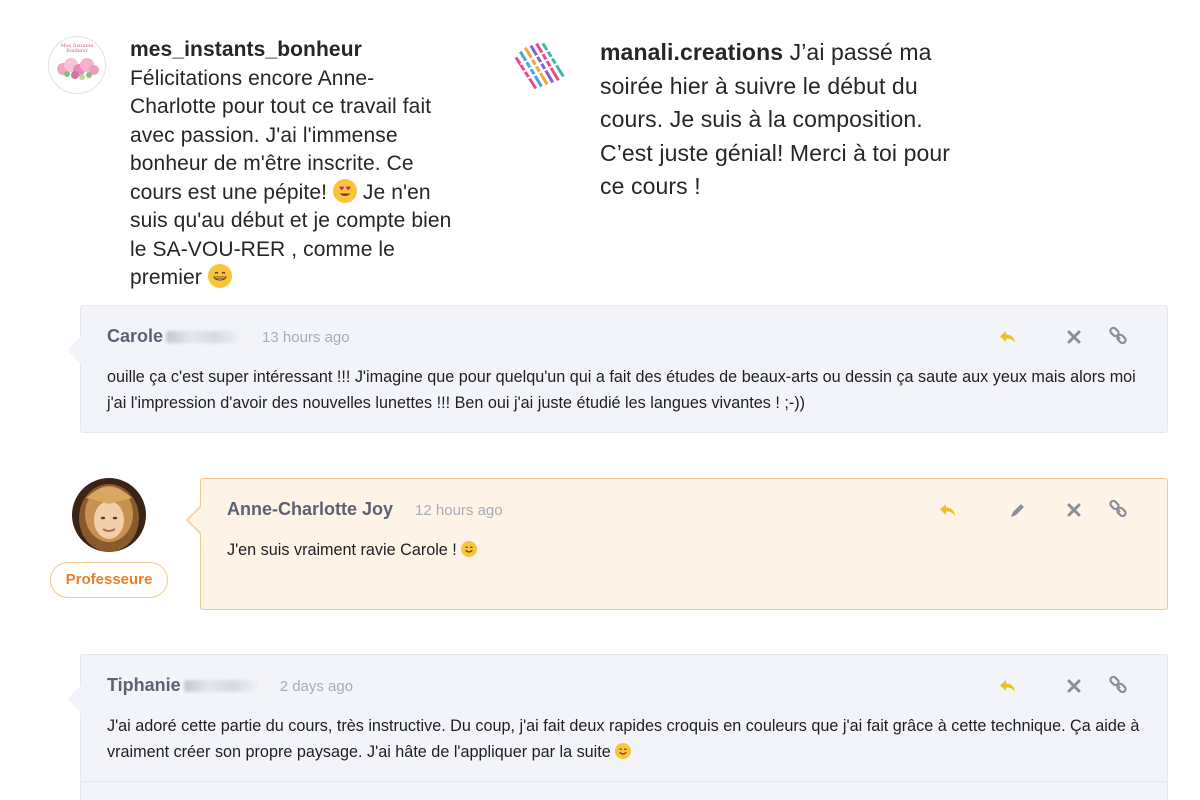 Image resolution: width=1200 pixels, height=800 pixels. What do you see at coordinates (624, 781) in the screenshot?
I see `card-footer-divider` at bounding box center [624, 781].